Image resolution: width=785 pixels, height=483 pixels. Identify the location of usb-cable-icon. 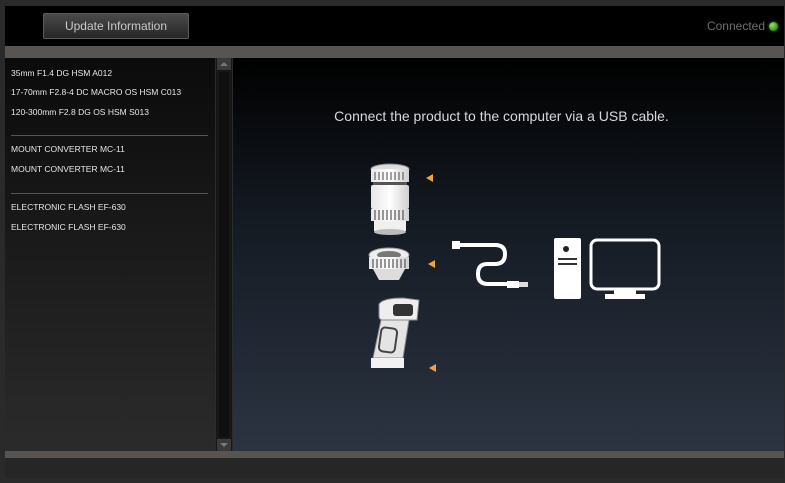
(490, 264).